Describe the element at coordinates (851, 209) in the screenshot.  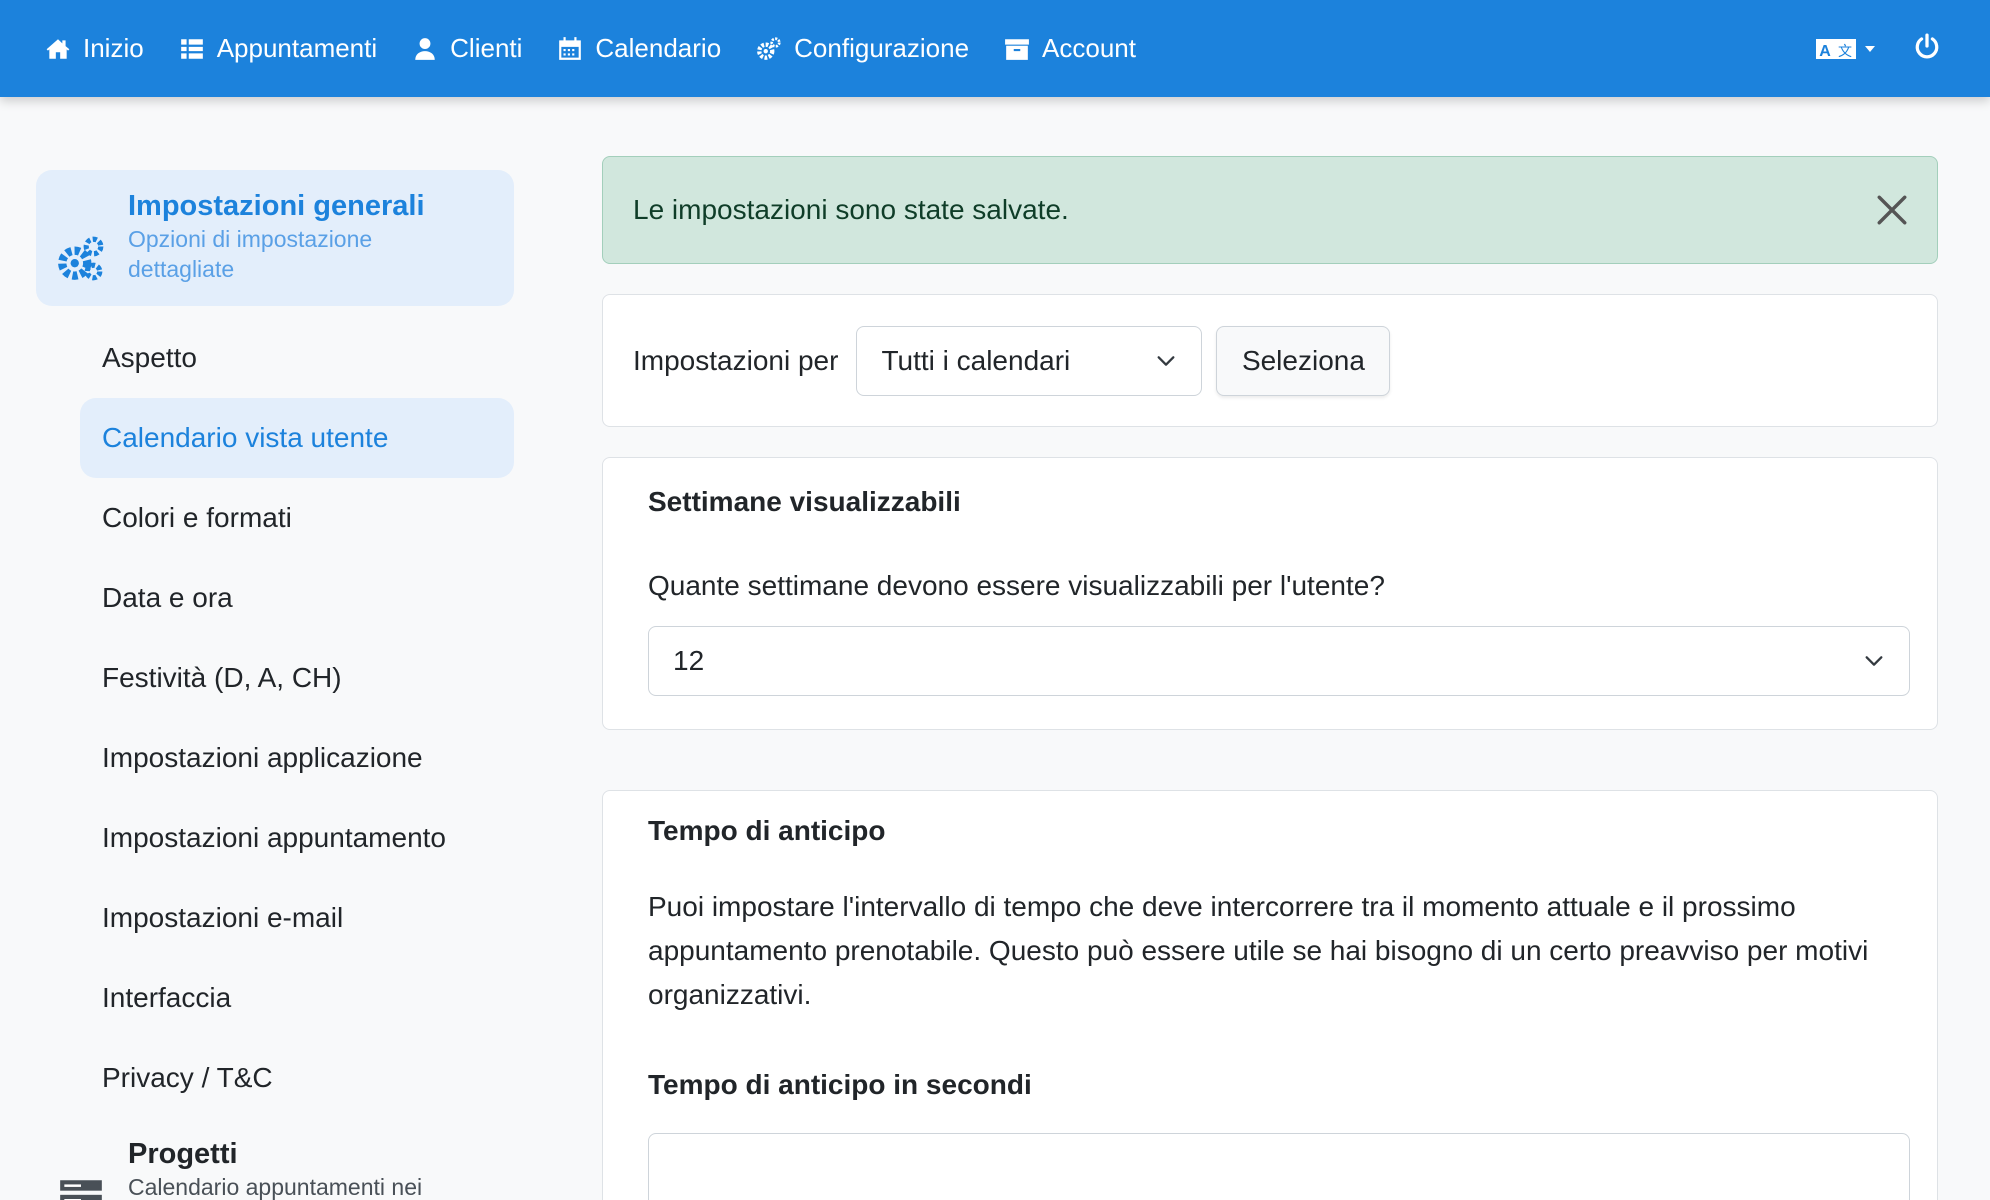
I see `alert-message: Le impostazioni sono state salvate.` at that location.